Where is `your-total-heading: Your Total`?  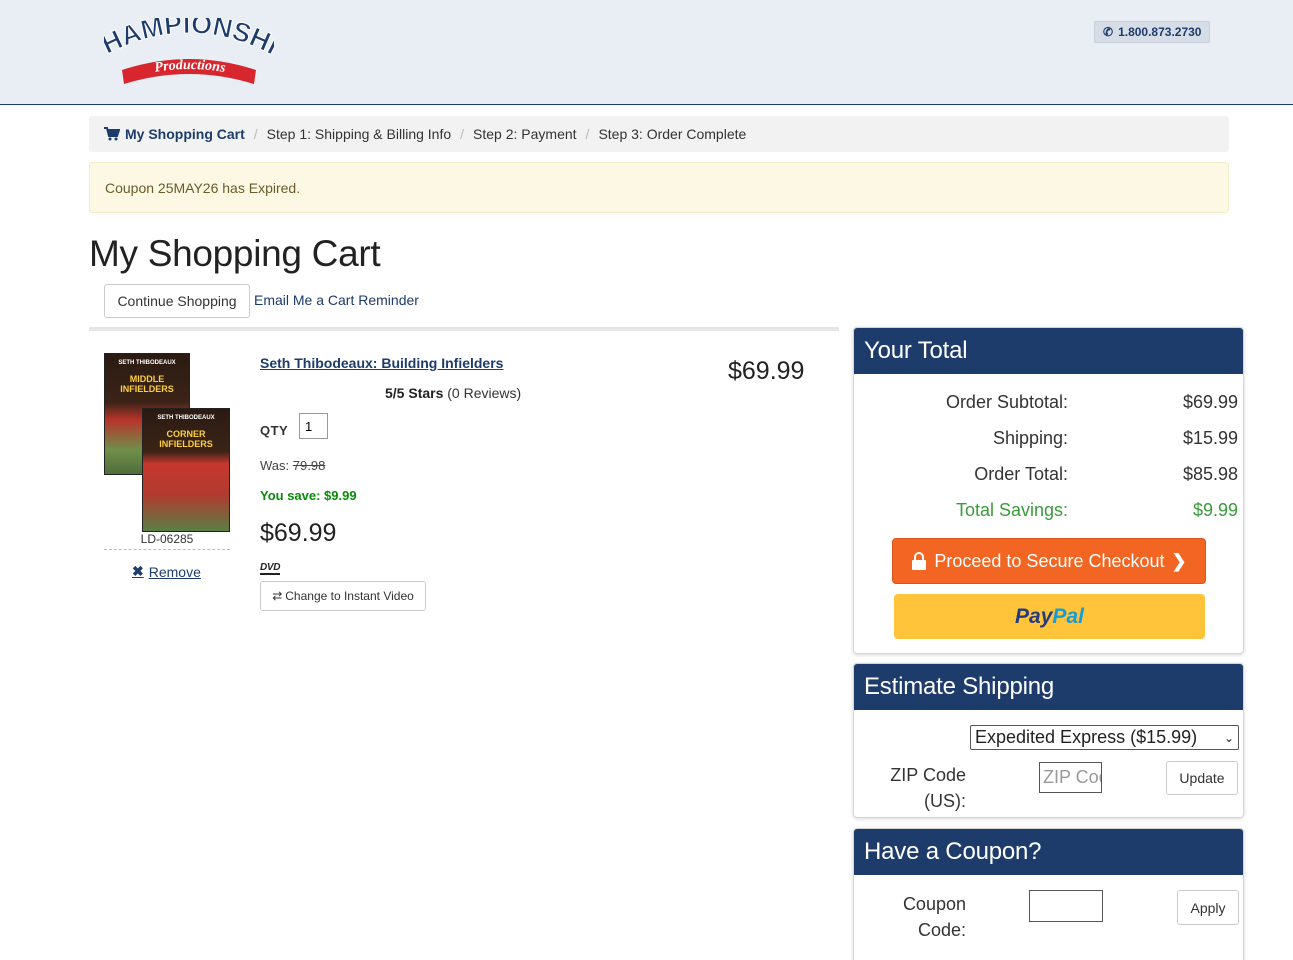
your-total-heading: Your Total is located at coordinates (1048, 351).